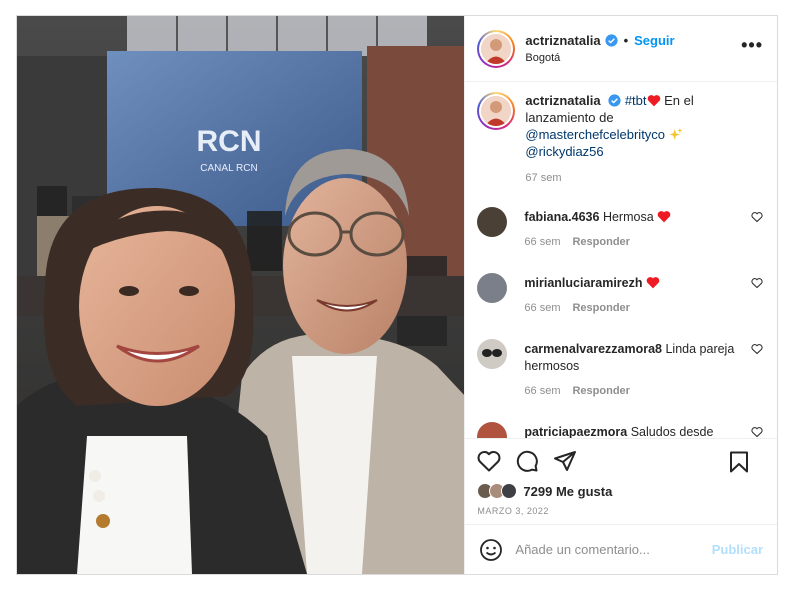  Describe the element at coordinates (489, 461) in the screenshot. I see `heart-icon` at that location.